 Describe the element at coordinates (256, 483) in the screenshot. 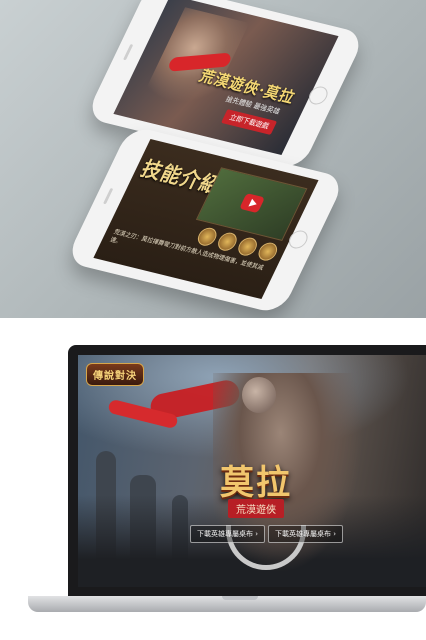

I see `hero-name-title: 莫拉` at that location.